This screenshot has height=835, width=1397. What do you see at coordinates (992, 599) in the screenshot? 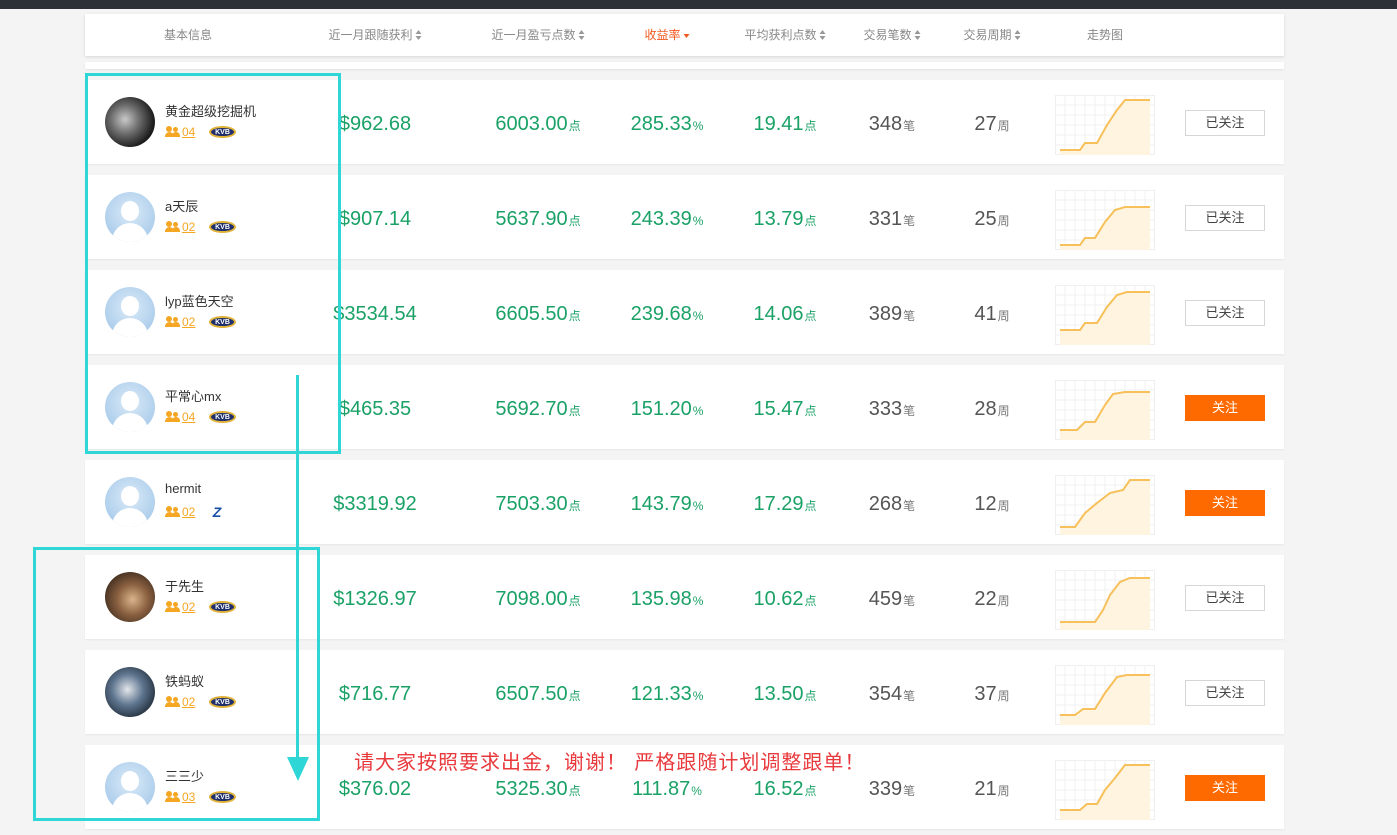
I see `trade-period: 22周` at bounding box center [992, 599].